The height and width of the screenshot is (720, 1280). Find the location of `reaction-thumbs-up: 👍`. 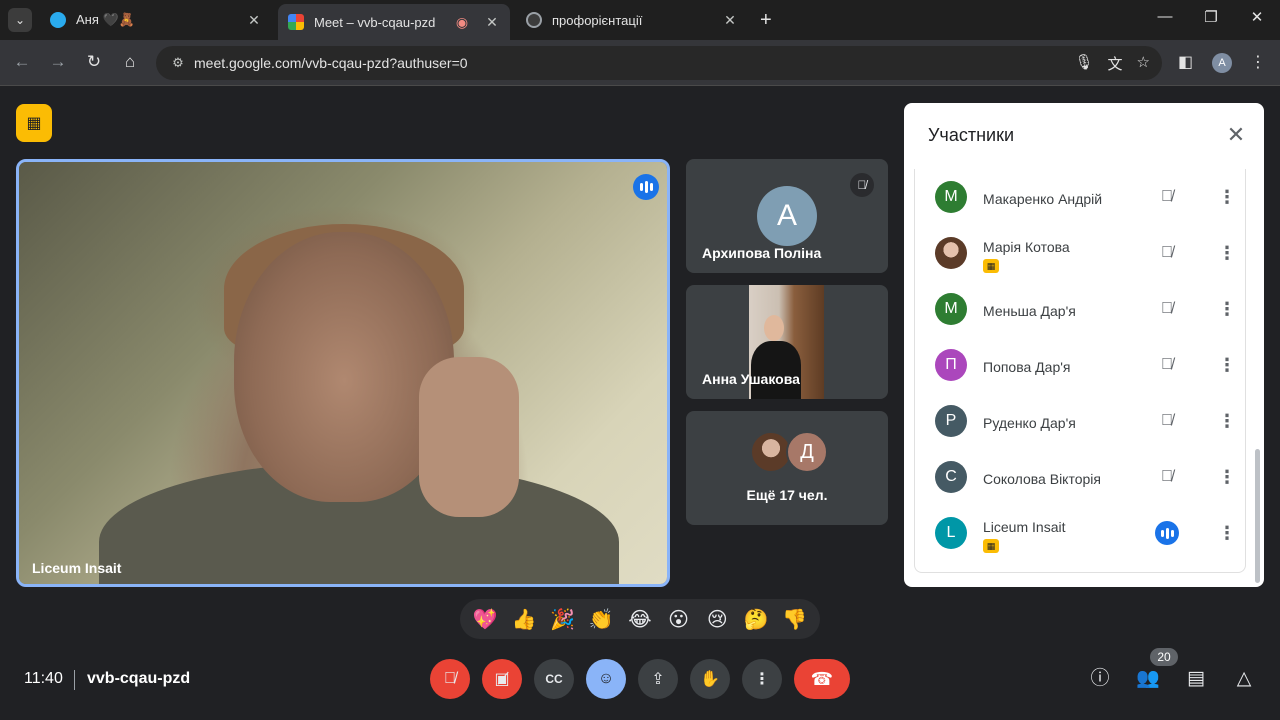

reaction-thumbs-up: 👍 is located at coordinates (524, 619).